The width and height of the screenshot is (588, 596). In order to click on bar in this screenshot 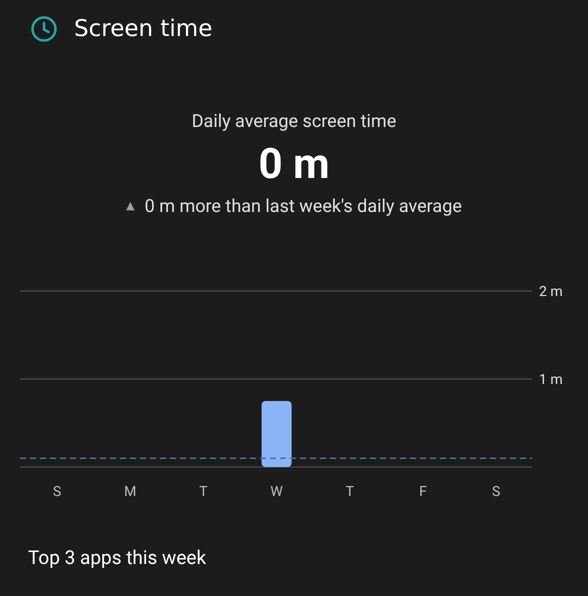, I will do `click(277, 434)`.